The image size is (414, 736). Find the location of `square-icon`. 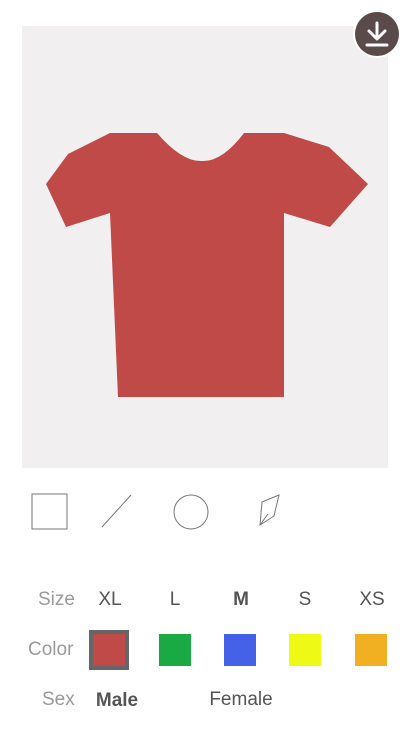

square-icon is located at coordinates (49, 511).